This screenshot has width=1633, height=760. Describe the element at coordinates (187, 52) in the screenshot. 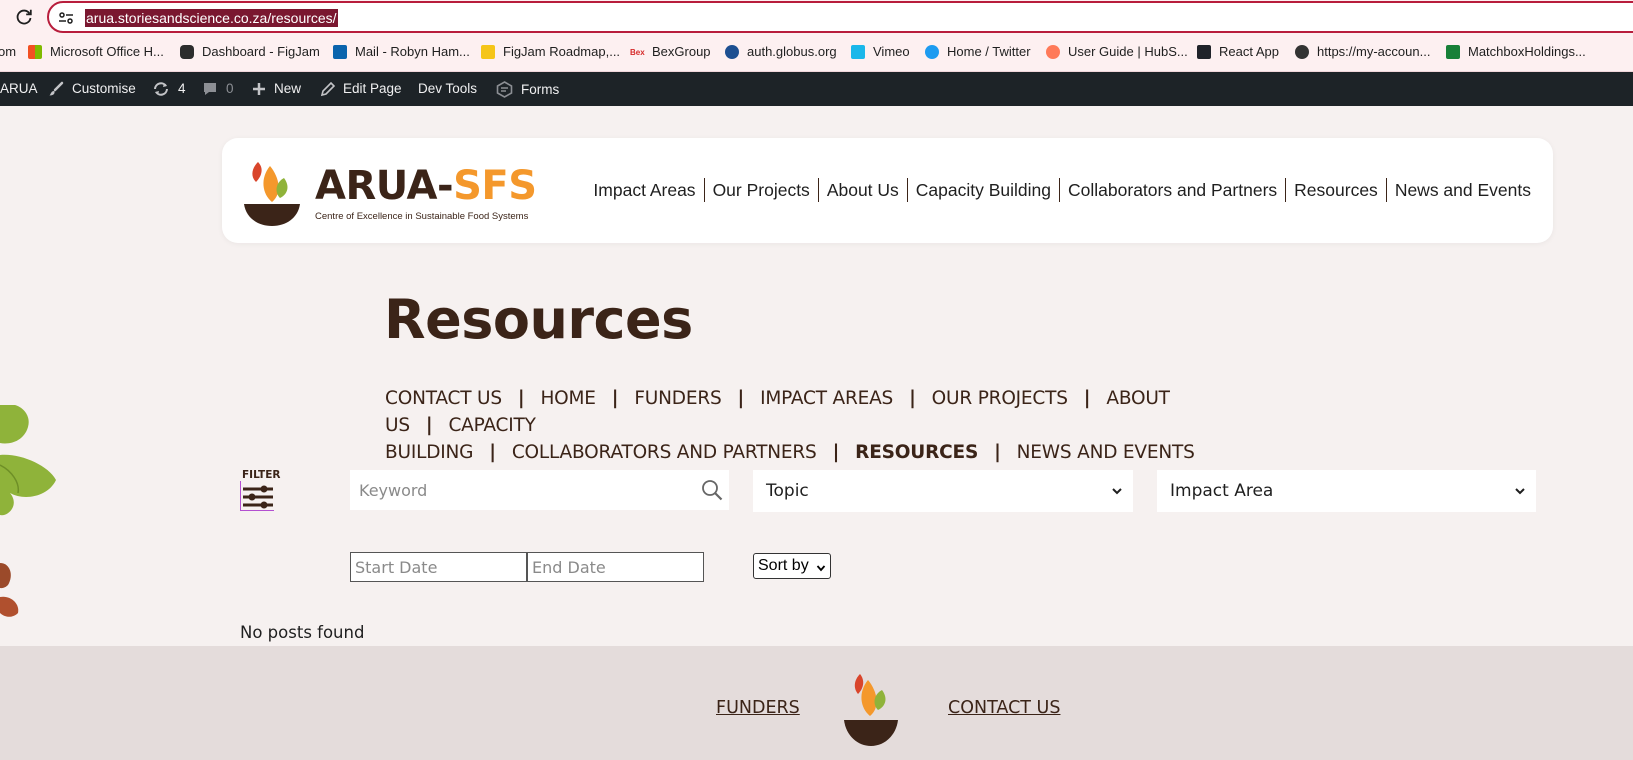

I see `figjam-icon` at that location.